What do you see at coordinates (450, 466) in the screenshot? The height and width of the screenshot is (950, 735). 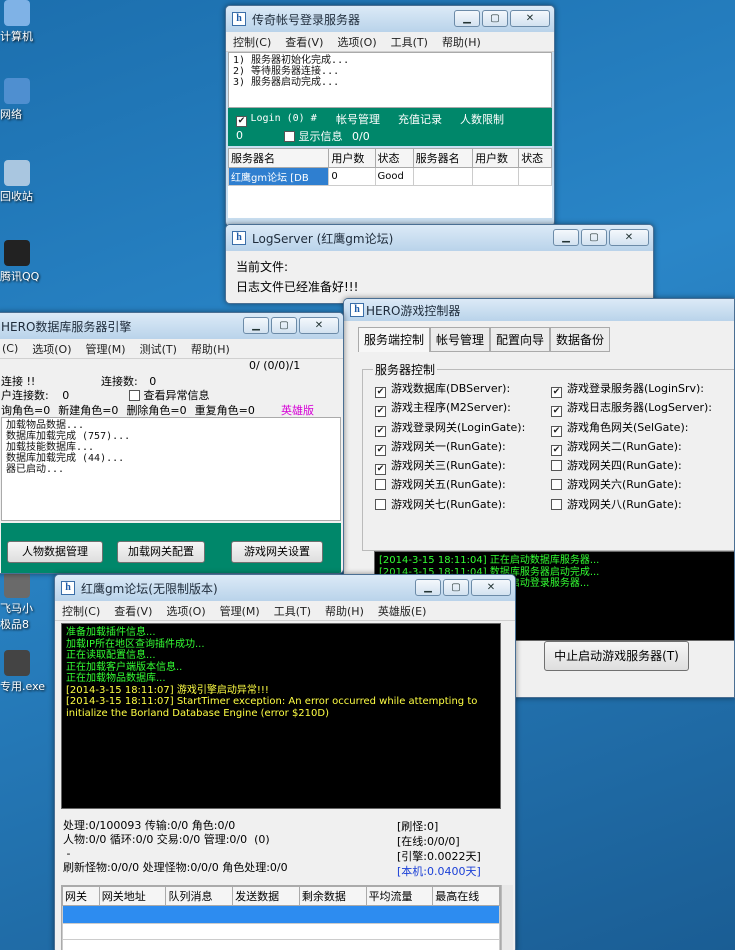 I see `server-toggle: ✔ 游戏网关三(RunGate):` at bounding box center [450, 466].